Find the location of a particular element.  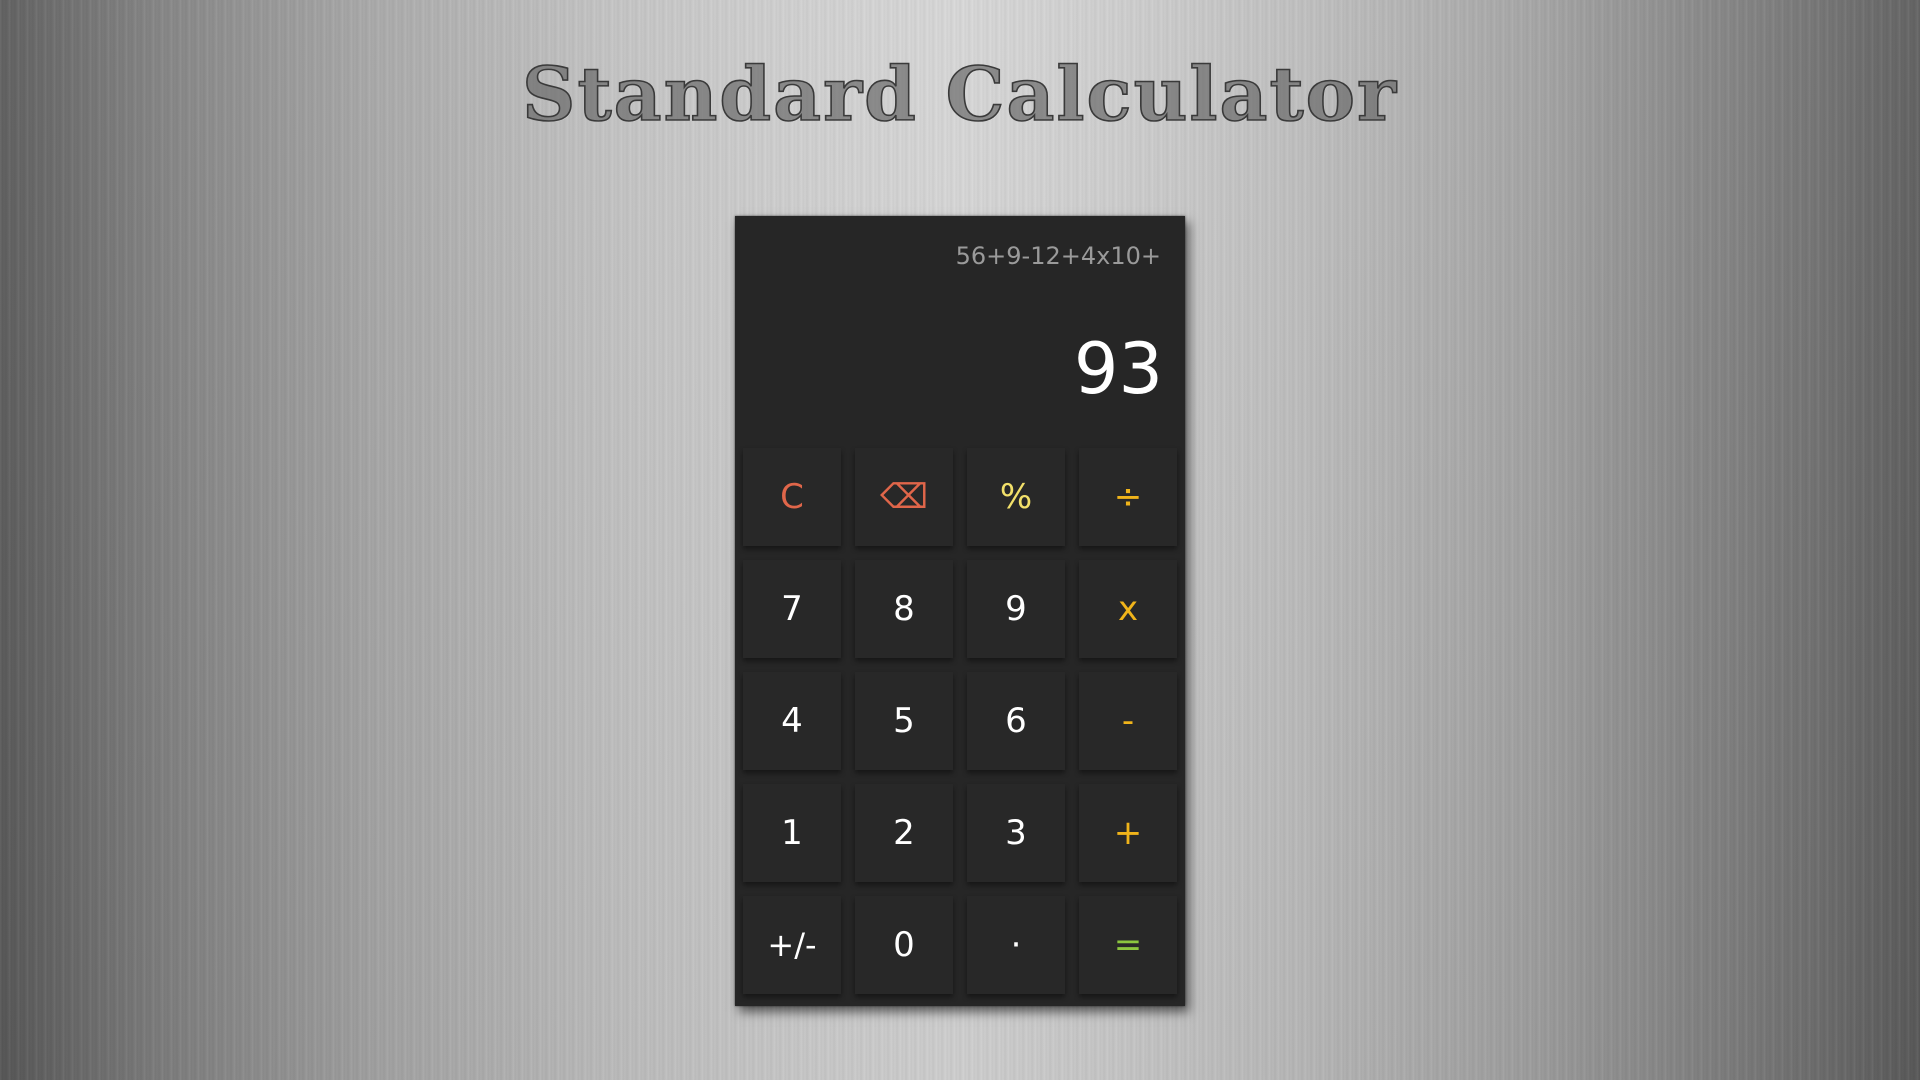

seven-button: 7 is located at coordinates (792, 609).